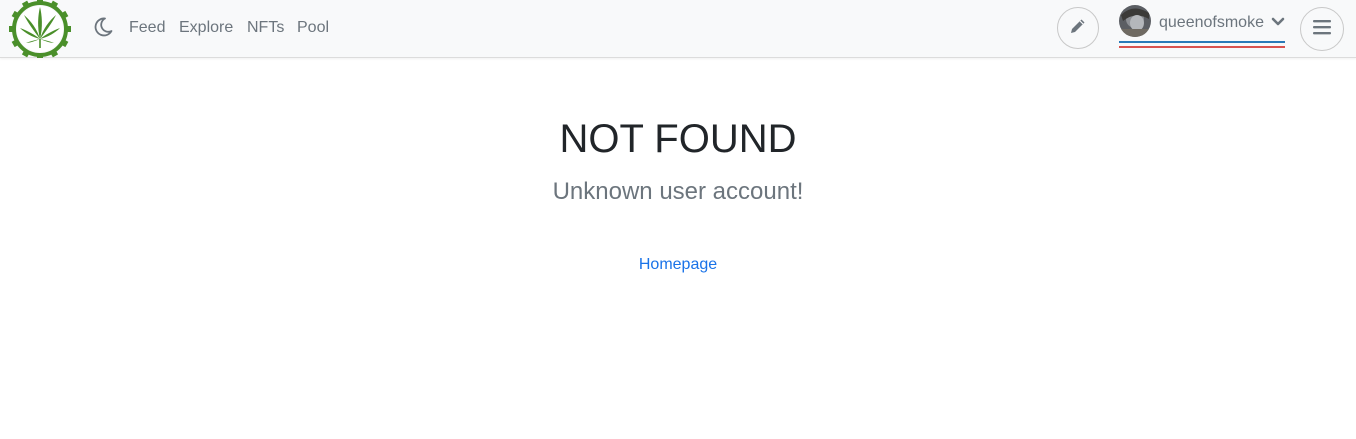  I want to click on nav-link-explore: Explore, so click(206, 28).